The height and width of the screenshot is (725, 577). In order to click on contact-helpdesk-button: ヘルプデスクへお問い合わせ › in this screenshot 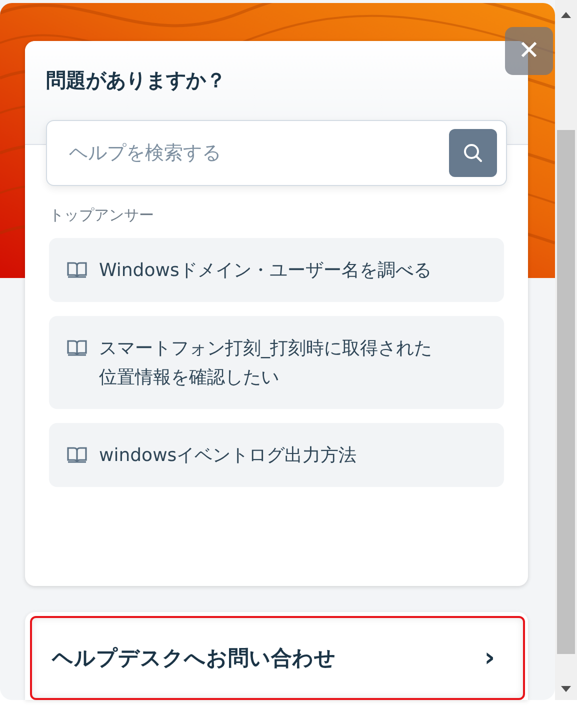, I will do `click(277, 658)`.